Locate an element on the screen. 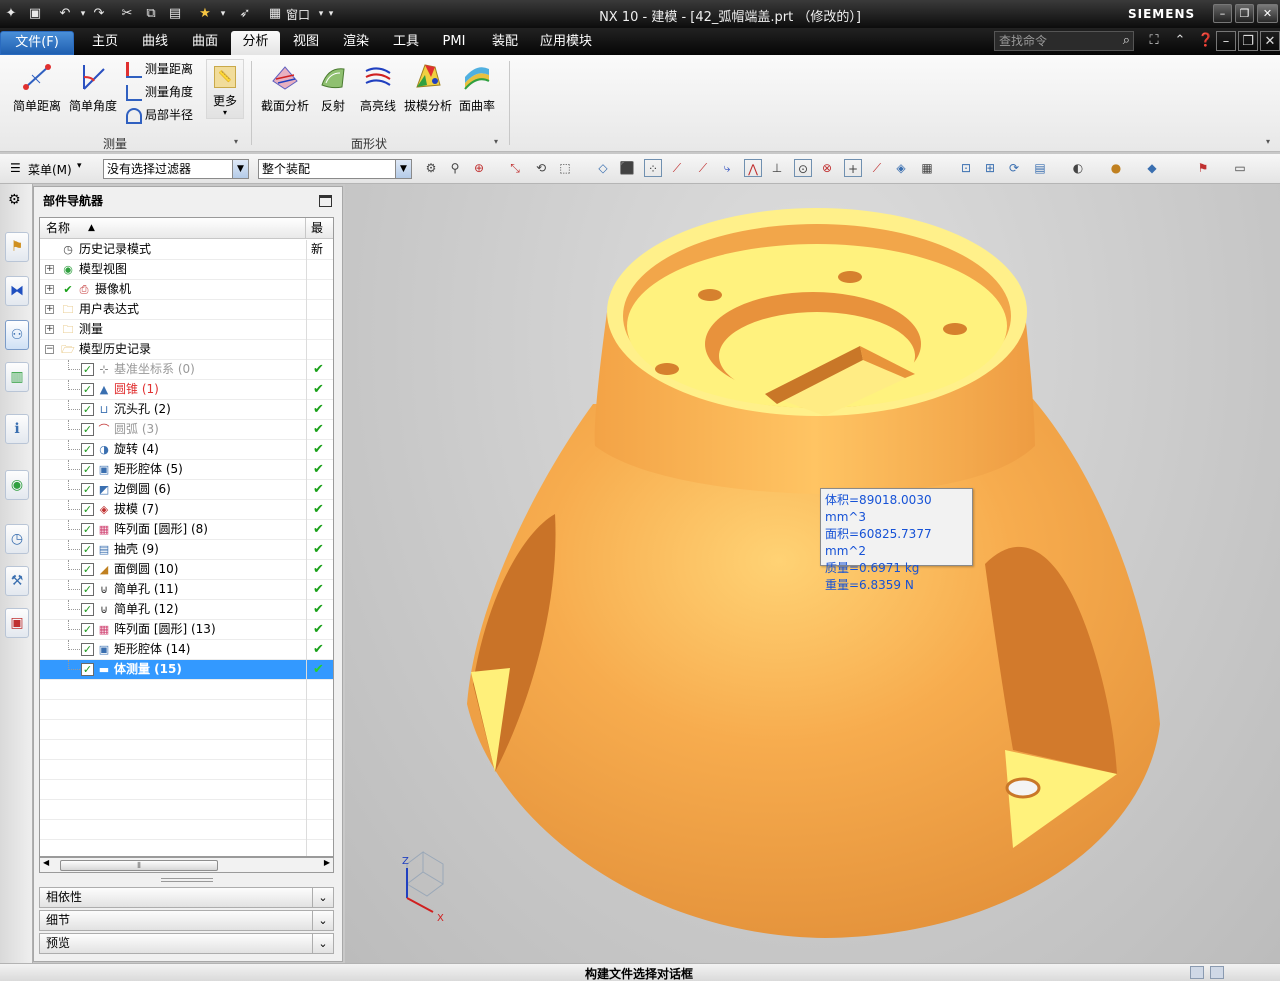 This screenshot has width=1280, height=981. point-on-face-icon: ◈ is located at coordinates (901, 168).